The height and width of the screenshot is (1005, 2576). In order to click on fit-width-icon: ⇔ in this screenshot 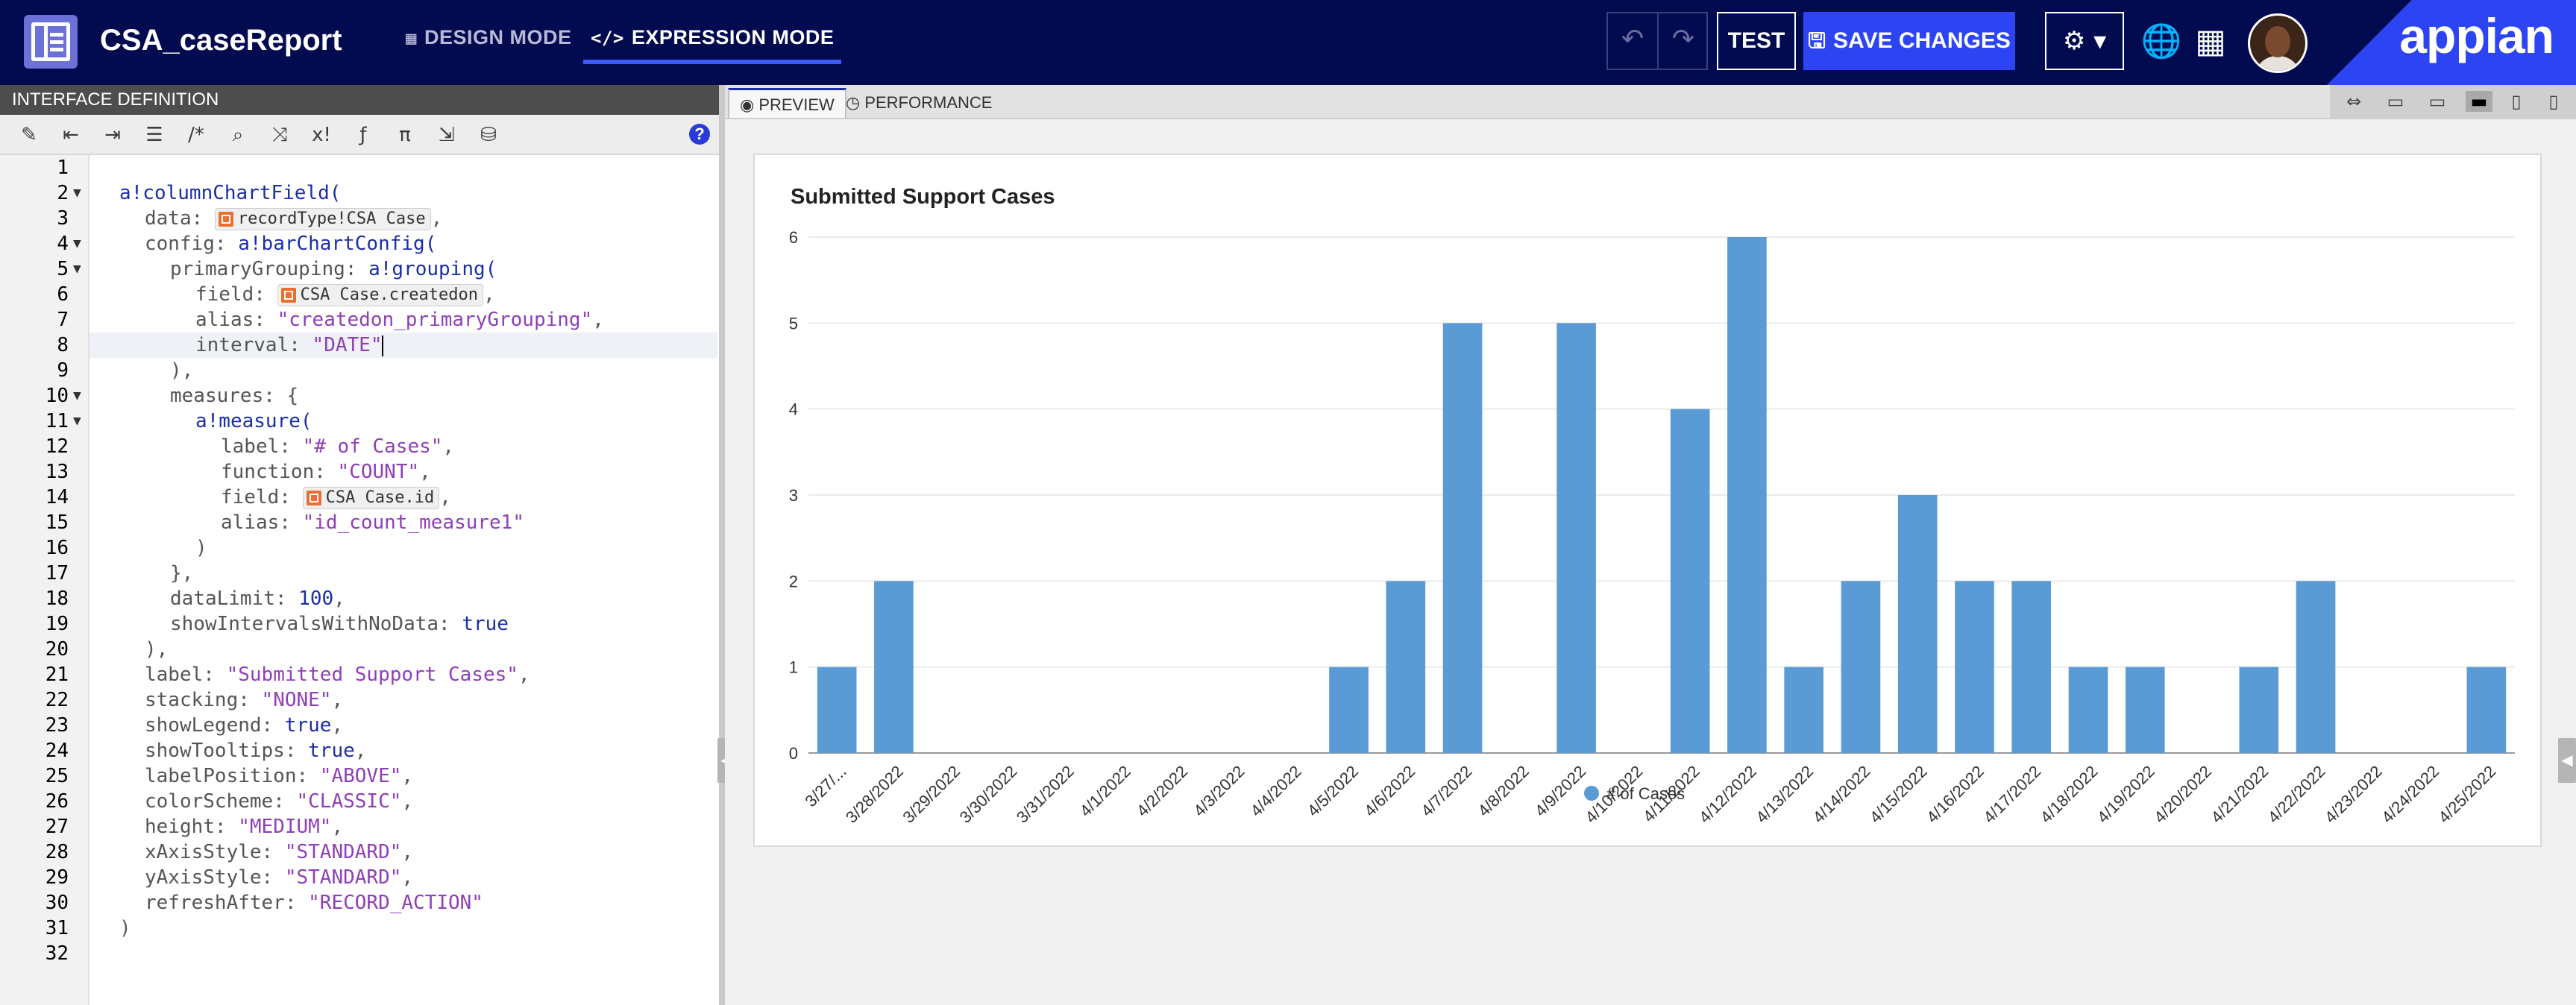, I will do `click(2353, 101)`.